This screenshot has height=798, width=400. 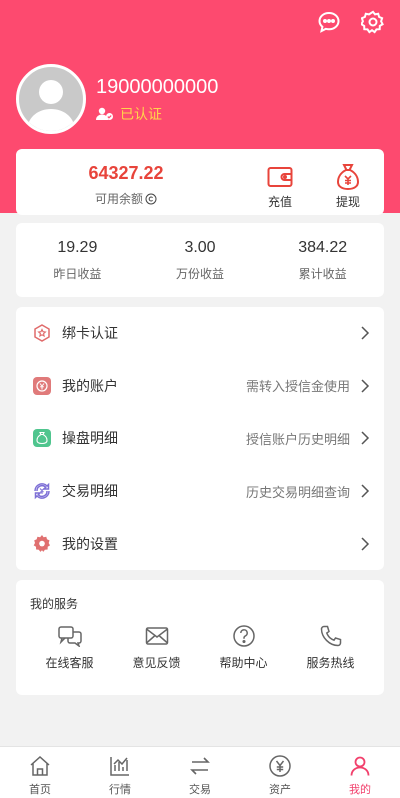 What do you see at coordinates (40, 790) in the screenshot?
I see `tab-label: 首页` at bounding box center [40, 790].